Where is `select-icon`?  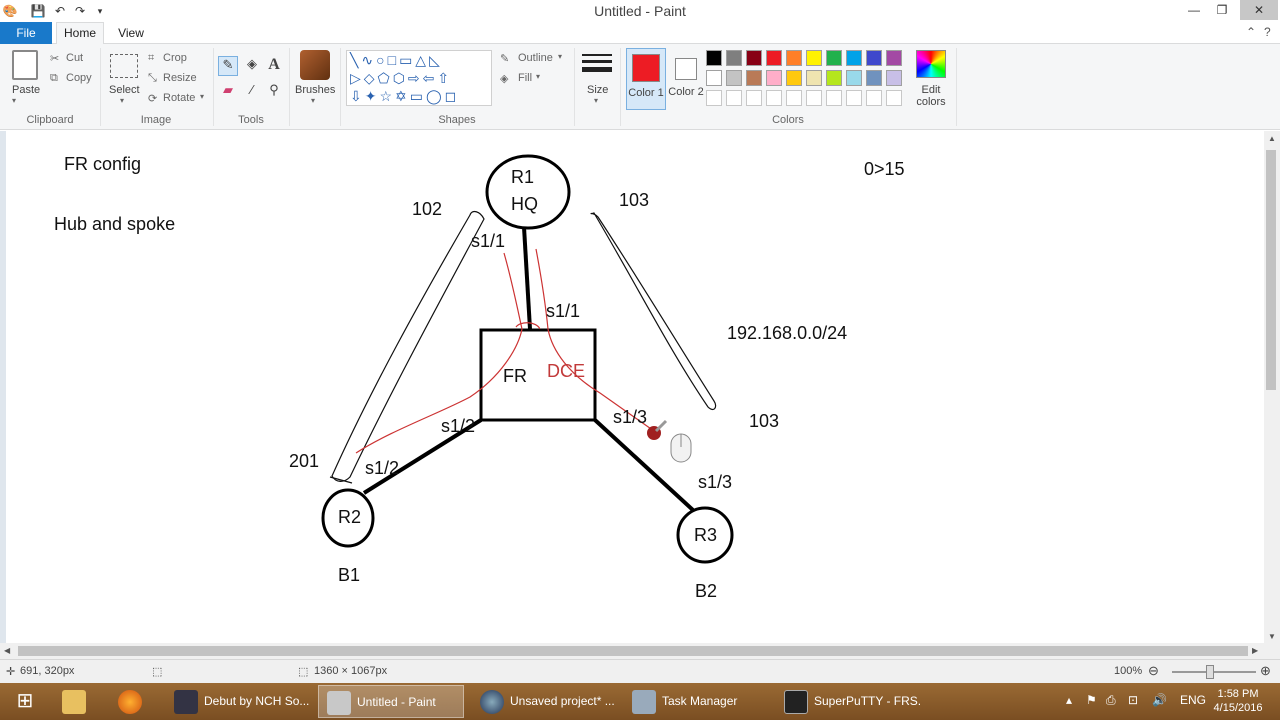
select-icon is located at coordinates (124, 66).